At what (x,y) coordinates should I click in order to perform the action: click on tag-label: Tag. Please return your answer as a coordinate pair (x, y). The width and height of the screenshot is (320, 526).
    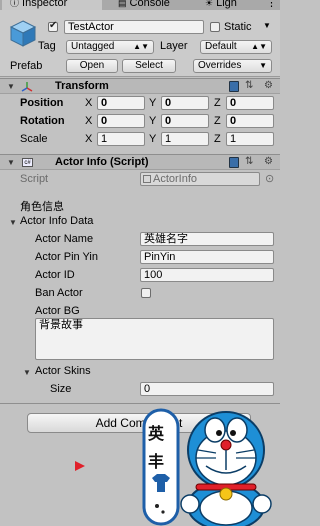
    Looking at the image, I should click on (47, 46).